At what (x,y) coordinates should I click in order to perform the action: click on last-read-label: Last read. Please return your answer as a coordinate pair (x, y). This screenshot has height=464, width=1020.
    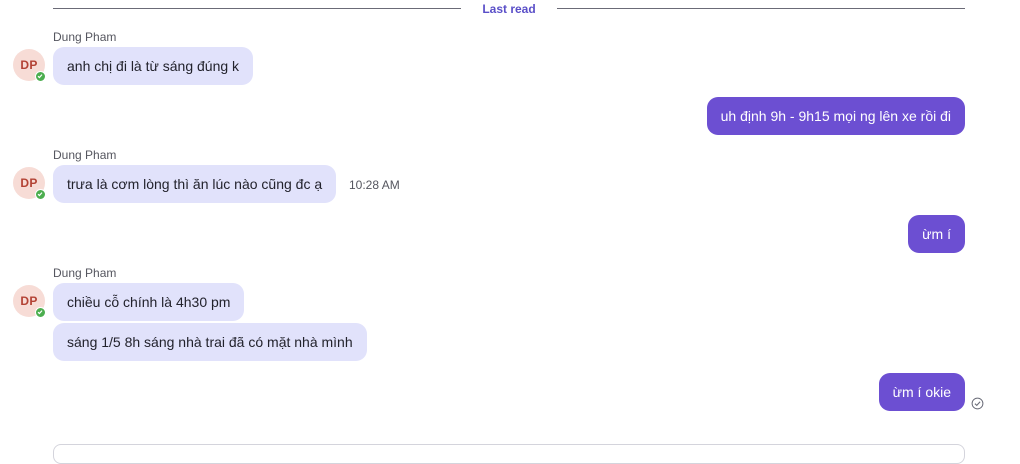
    Looking at the image, I should click on (509, 9).